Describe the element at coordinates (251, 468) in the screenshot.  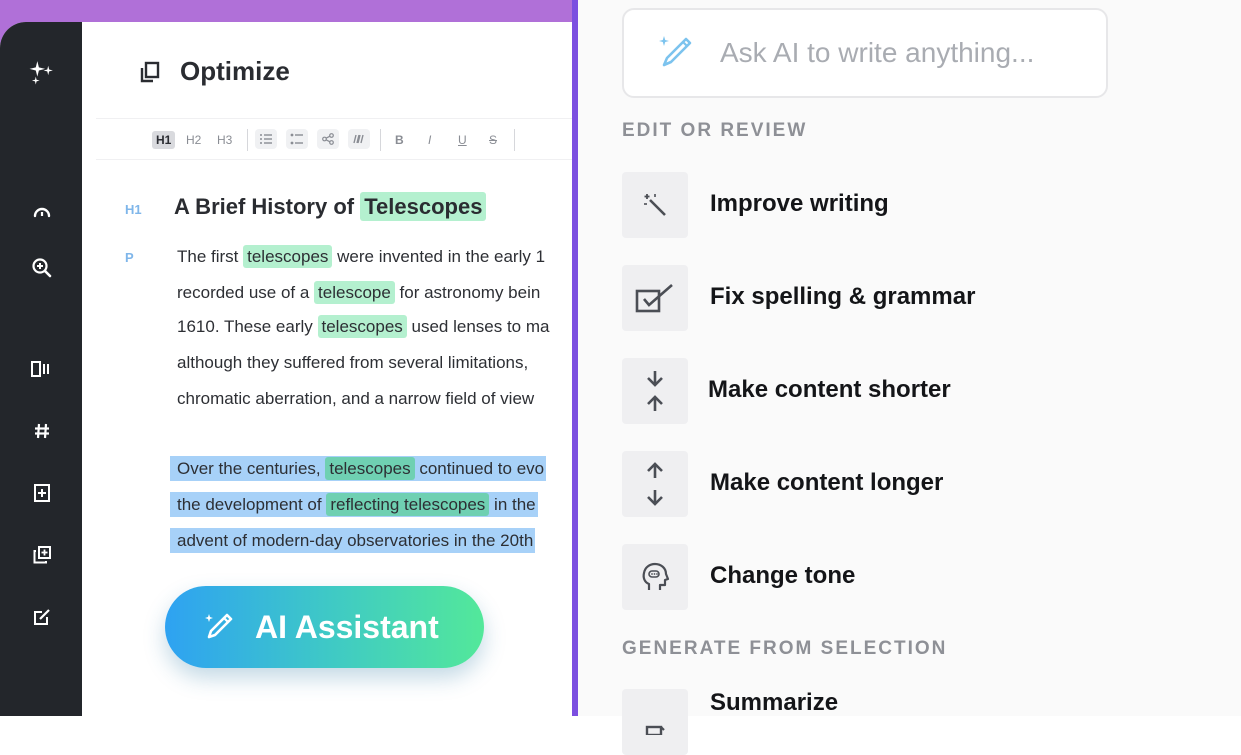
I see `text-run: Over the centuries,` at that location.